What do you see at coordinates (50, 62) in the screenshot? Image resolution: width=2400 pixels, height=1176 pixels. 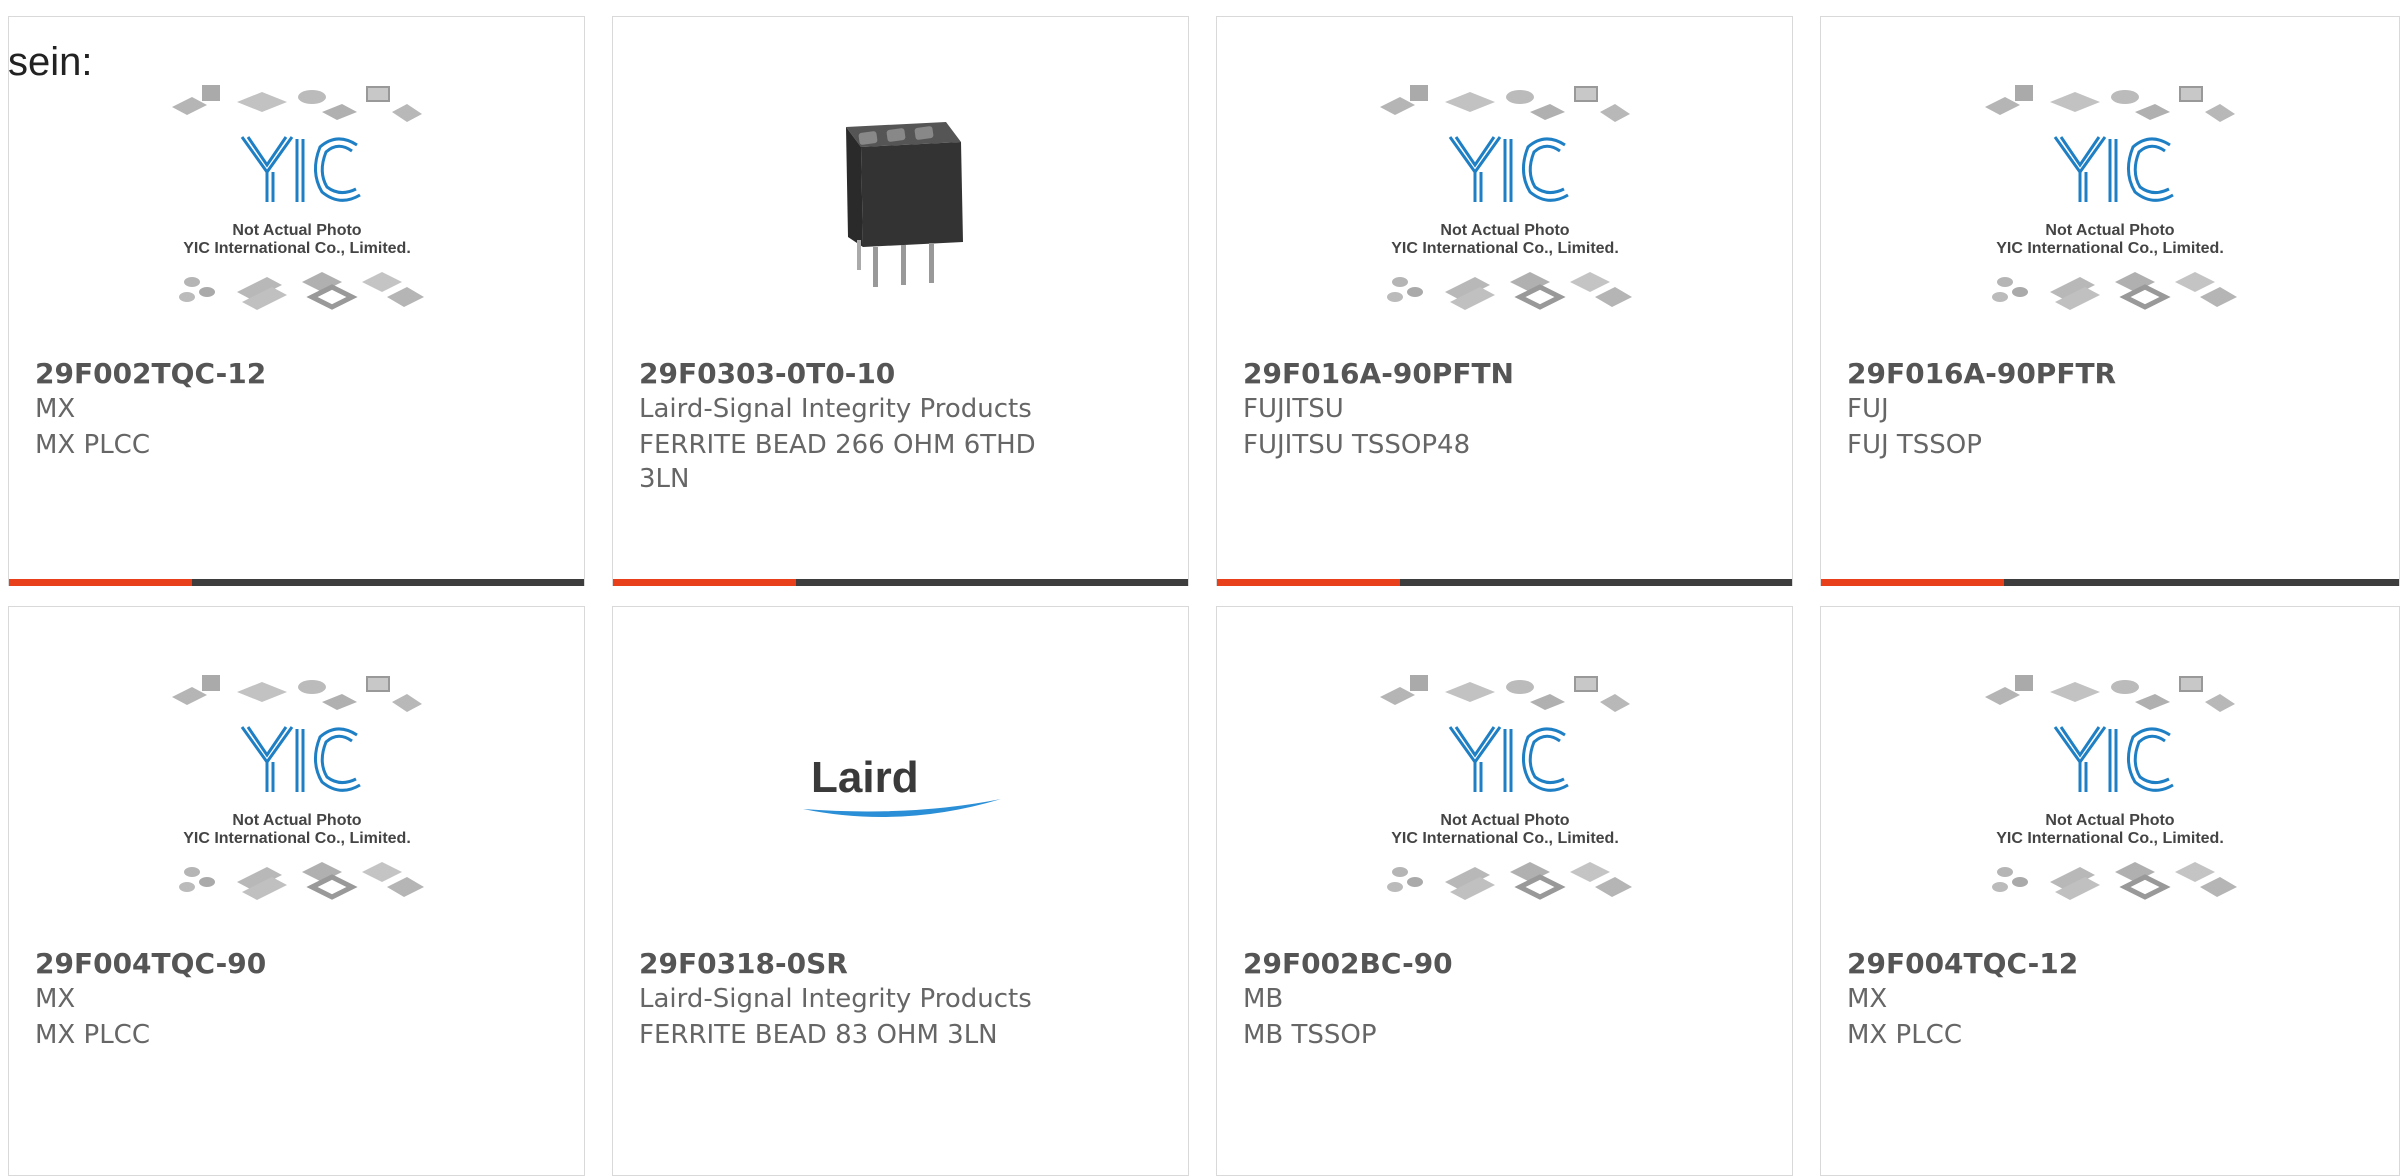 I see `section-heading: sein:` at bounding box center [50, 62].